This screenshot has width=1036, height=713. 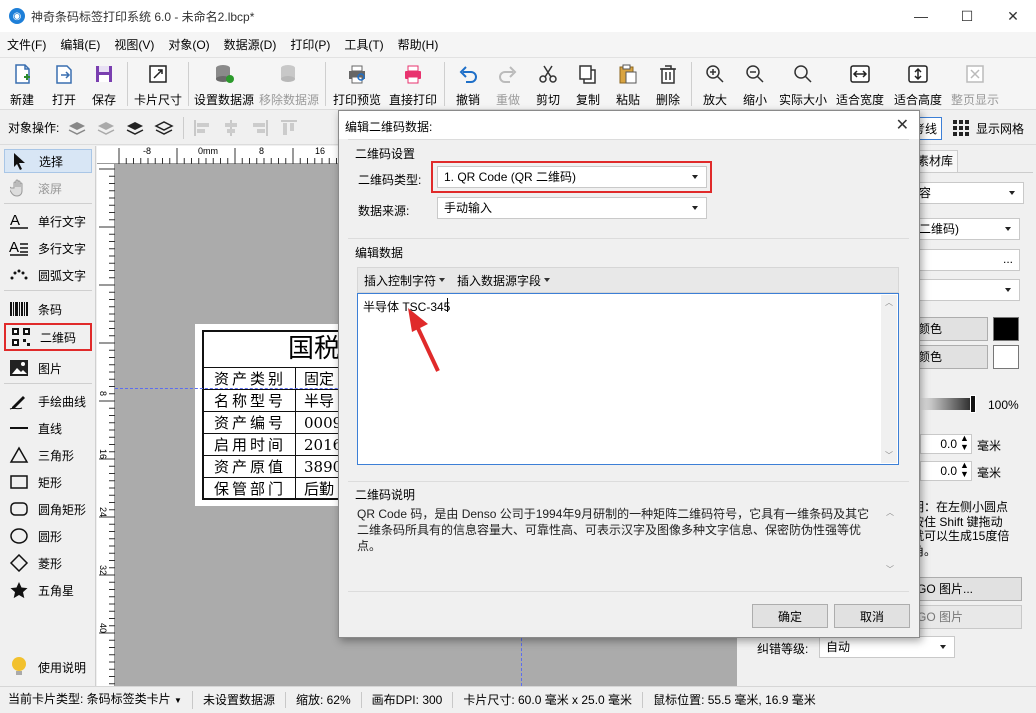 What do you see at coordinates (918, 83) in the screenshot?
I see `fit-height-button: 适合高度` at bounding box center [918, 83].